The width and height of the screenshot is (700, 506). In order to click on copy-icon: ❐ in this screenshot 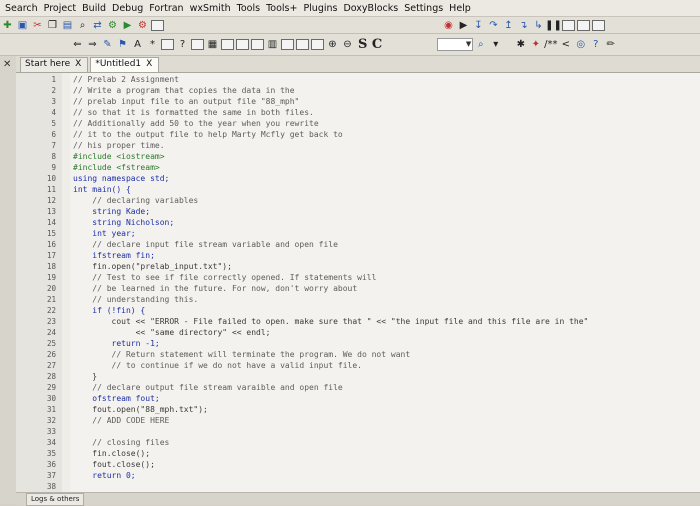, I will do `click(52, 25)`.